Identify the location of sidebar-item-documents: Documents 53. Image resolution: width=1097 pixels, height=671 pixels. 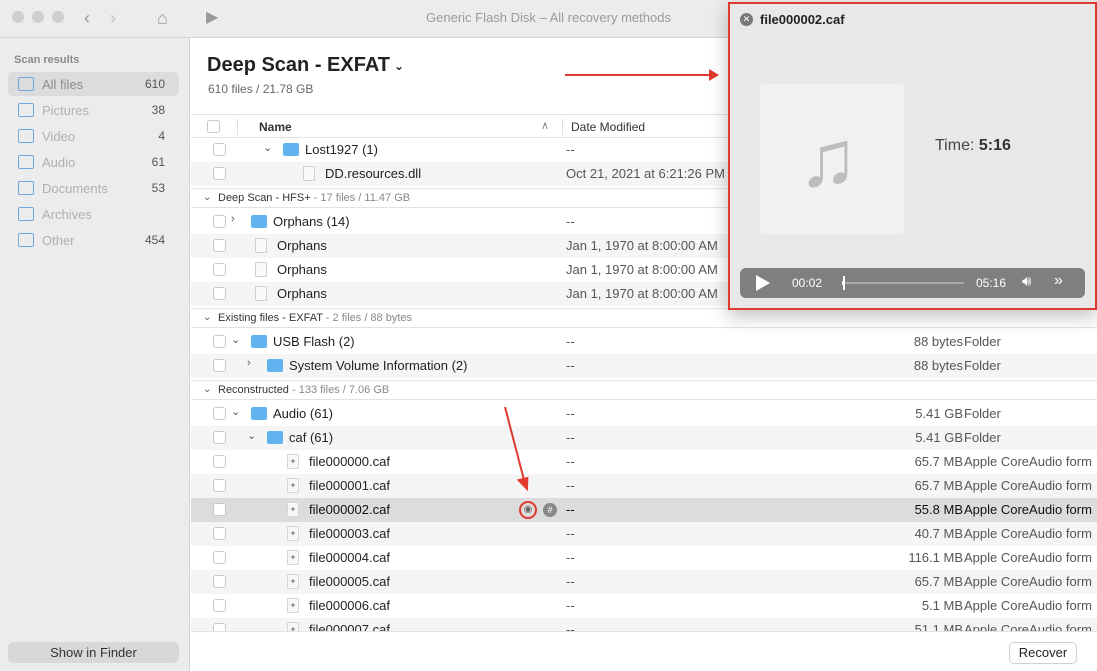
(93, 188).